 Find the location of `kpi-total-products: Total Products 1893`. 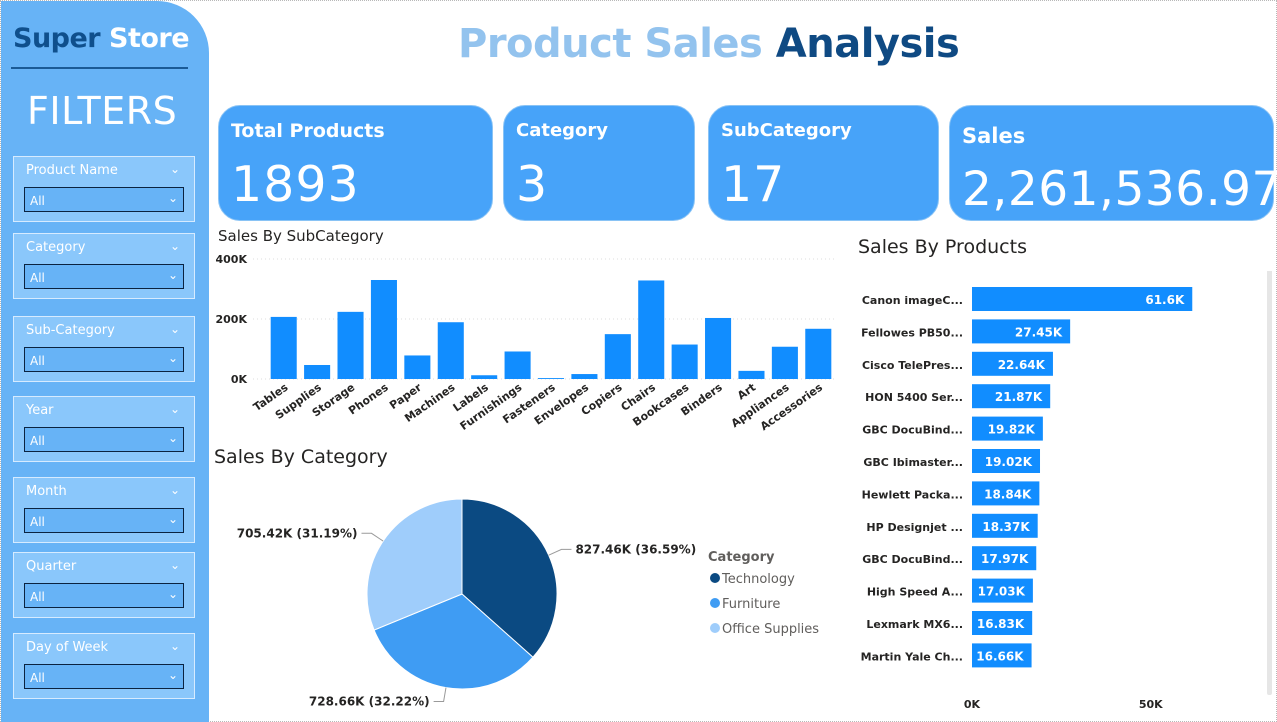

kpi-total-products: Total Products 1893 is located at coordinates (355, 163).